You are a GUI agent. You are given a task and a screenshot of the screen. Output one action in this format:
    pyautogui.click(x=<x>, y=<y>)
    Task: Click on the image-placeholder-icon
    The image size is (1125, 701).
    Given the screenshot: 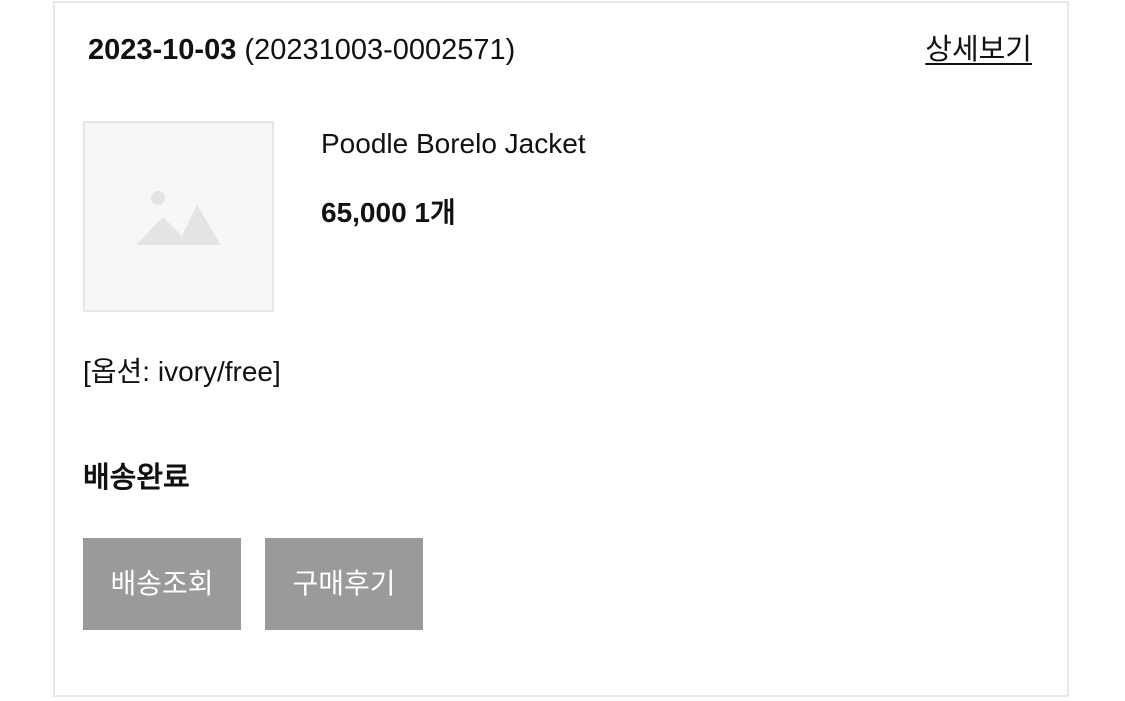 What is the action you would take?
    pyautogui.click(x=178, y=218)
    